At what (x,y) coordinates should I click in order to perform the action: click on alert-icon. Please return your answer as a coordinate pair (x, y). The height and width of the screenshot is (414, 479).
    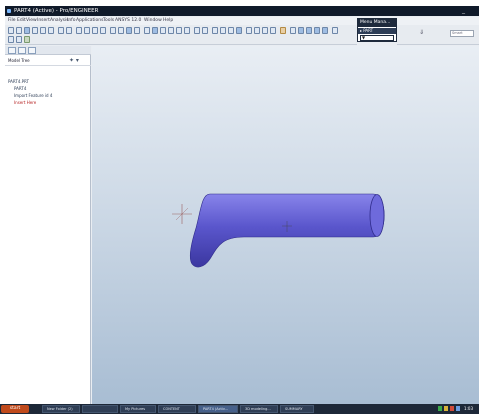
    Looking at the image, I should click on (452, 408).